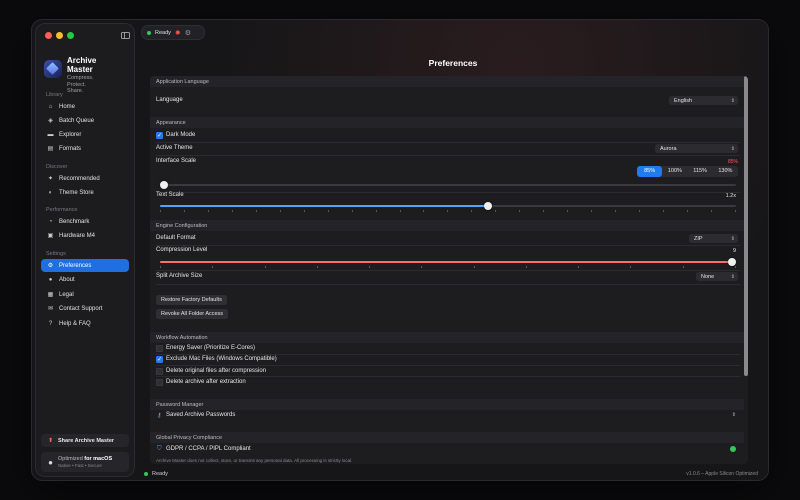  What do you see at coordinates (159, 371) in the screenshot?
I see `delete-original-checkbox` at bounding box center [159, 371].